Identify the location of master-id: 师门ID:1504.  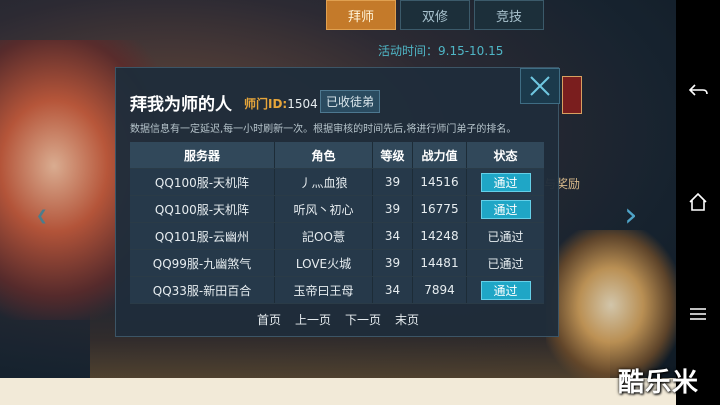
(281, 103).